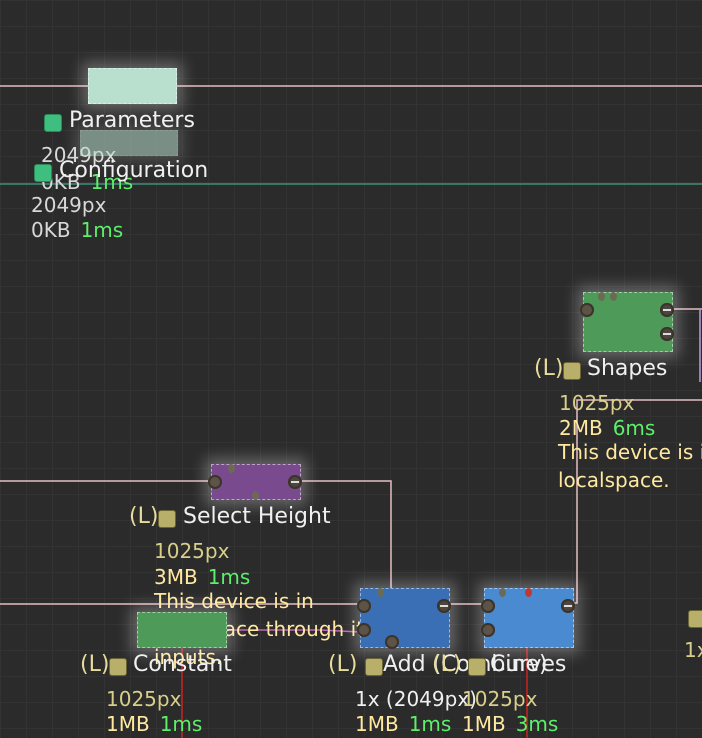 The width and height of the screenshot is (702, 738). I want to click on curves-localspace-tag: (L), so click(447, 664).